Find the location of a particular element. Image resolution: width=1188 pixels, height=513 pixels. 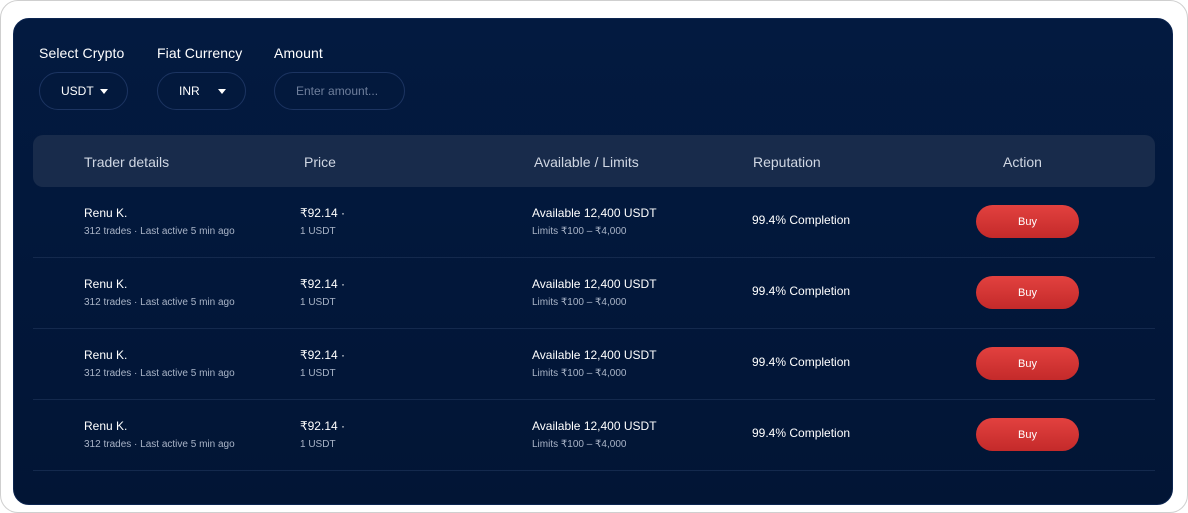

fiat-label: Fiat Currency is located at coordinates (200, 53).